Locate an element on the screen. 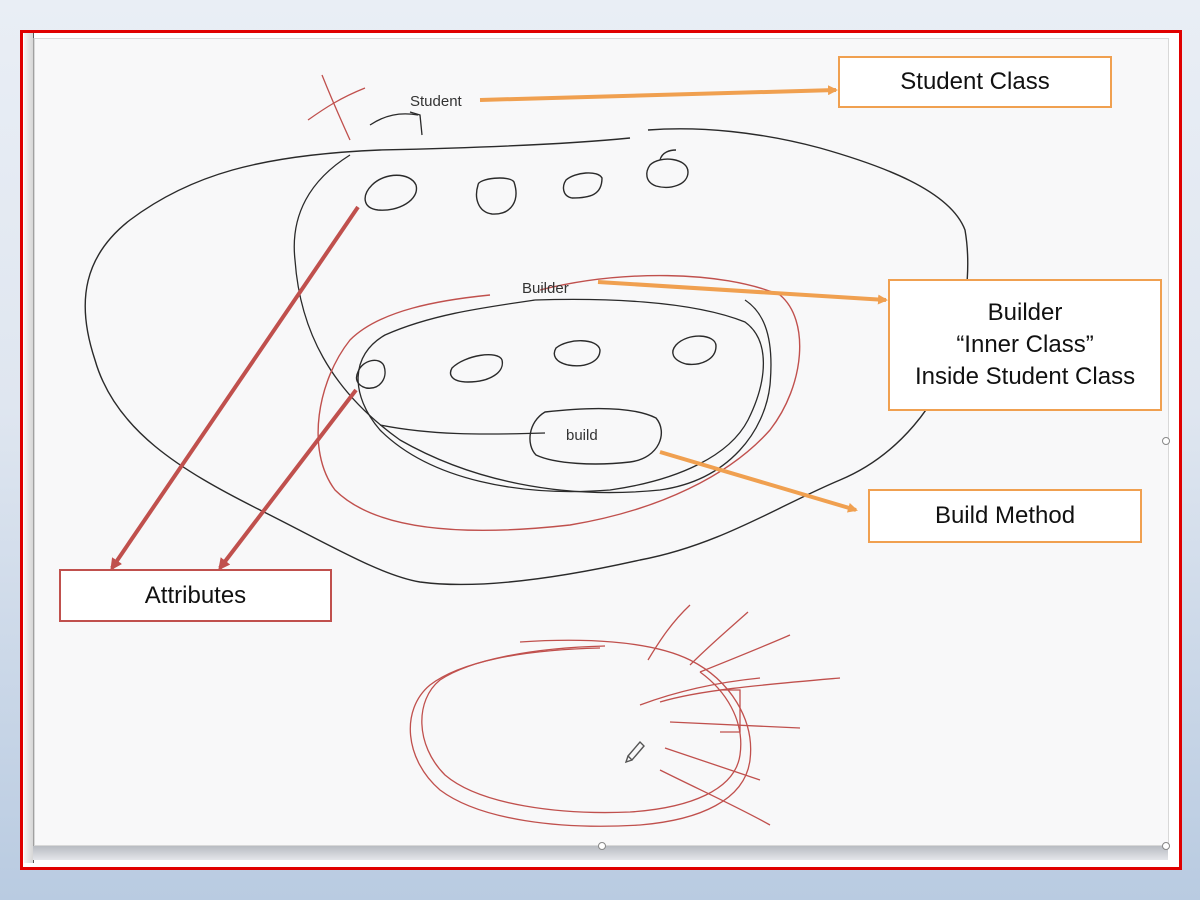 The height and width of the screenshot is (900, 1200). sketch-label-build: build is located at coordinates (582, 435).